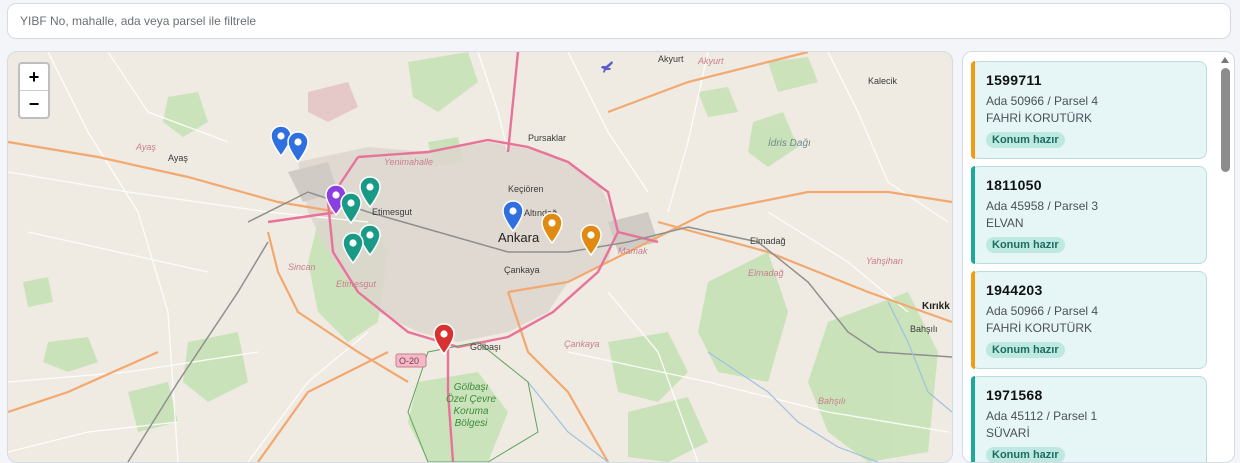 The width and height of the screenshot is (1240, 463). Describe the element at coordinates (1225, 60) in the screenshot. I see `scroll-up-arrow-icon` at that location.